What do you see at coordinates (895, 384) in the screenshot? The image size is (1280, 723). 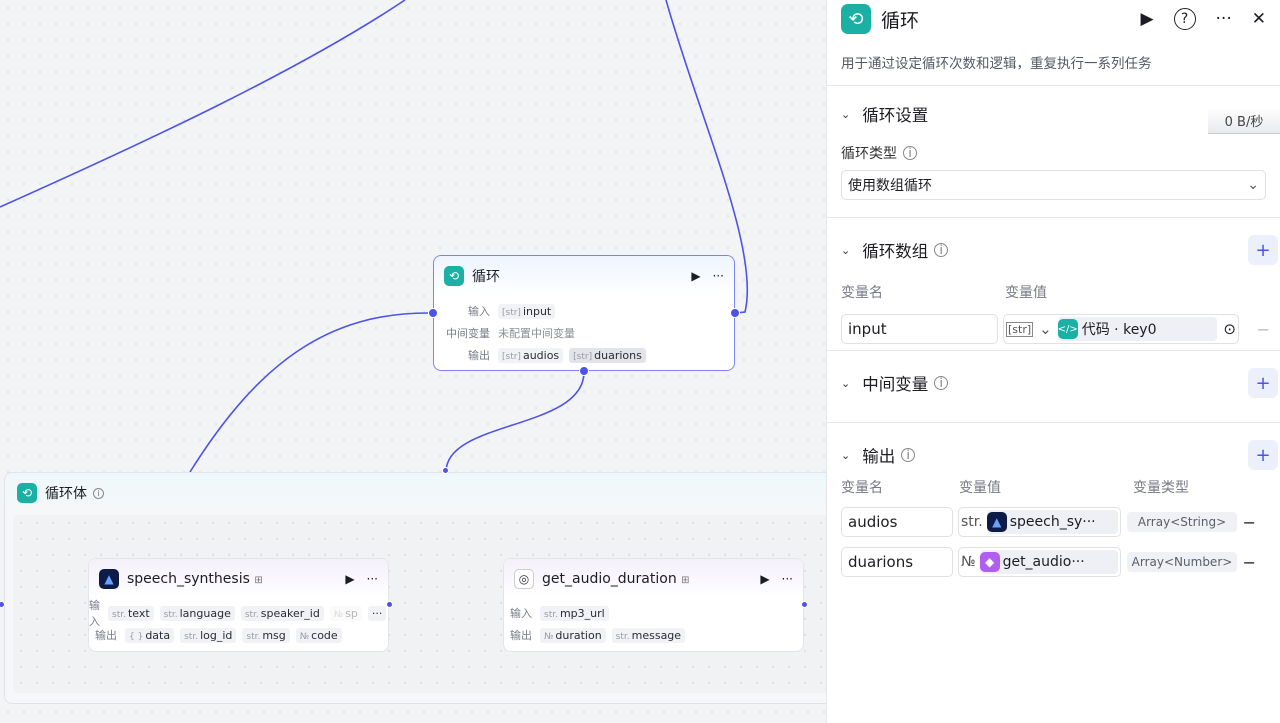 I see `section-title: 中间变量` at bounding box center [895, 384].